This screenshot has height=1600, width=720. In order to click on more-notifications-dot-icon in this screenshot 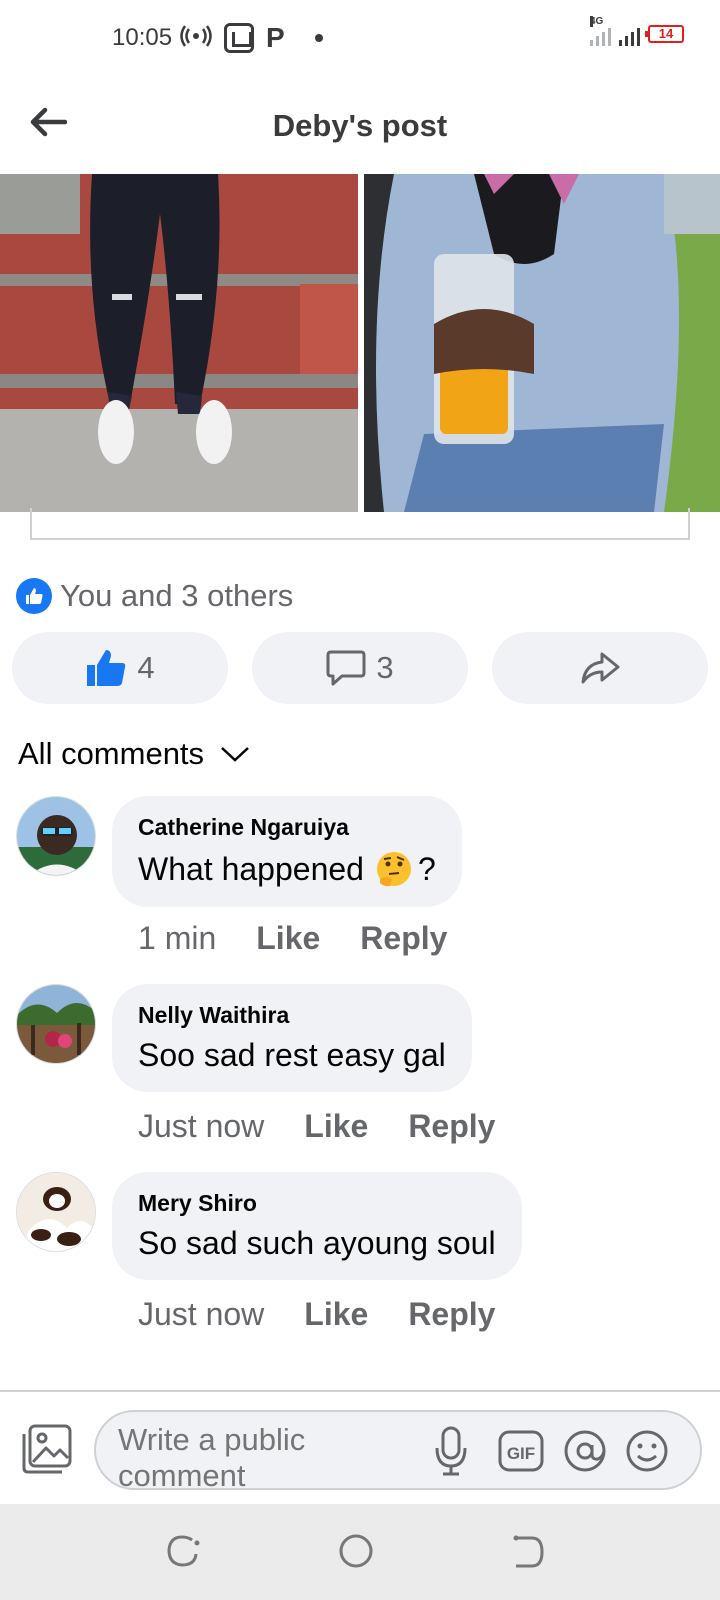, I will do `click(318, 38)`.